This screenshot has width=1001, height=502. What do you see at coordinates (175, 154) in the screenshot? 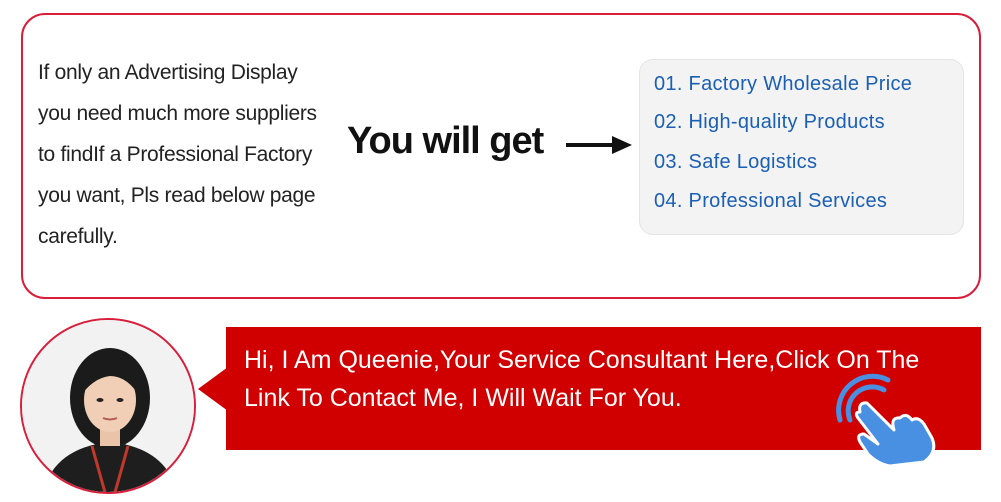
I see `intro-line: to findIf a Professional Factory` at bounding box center [175, 154].